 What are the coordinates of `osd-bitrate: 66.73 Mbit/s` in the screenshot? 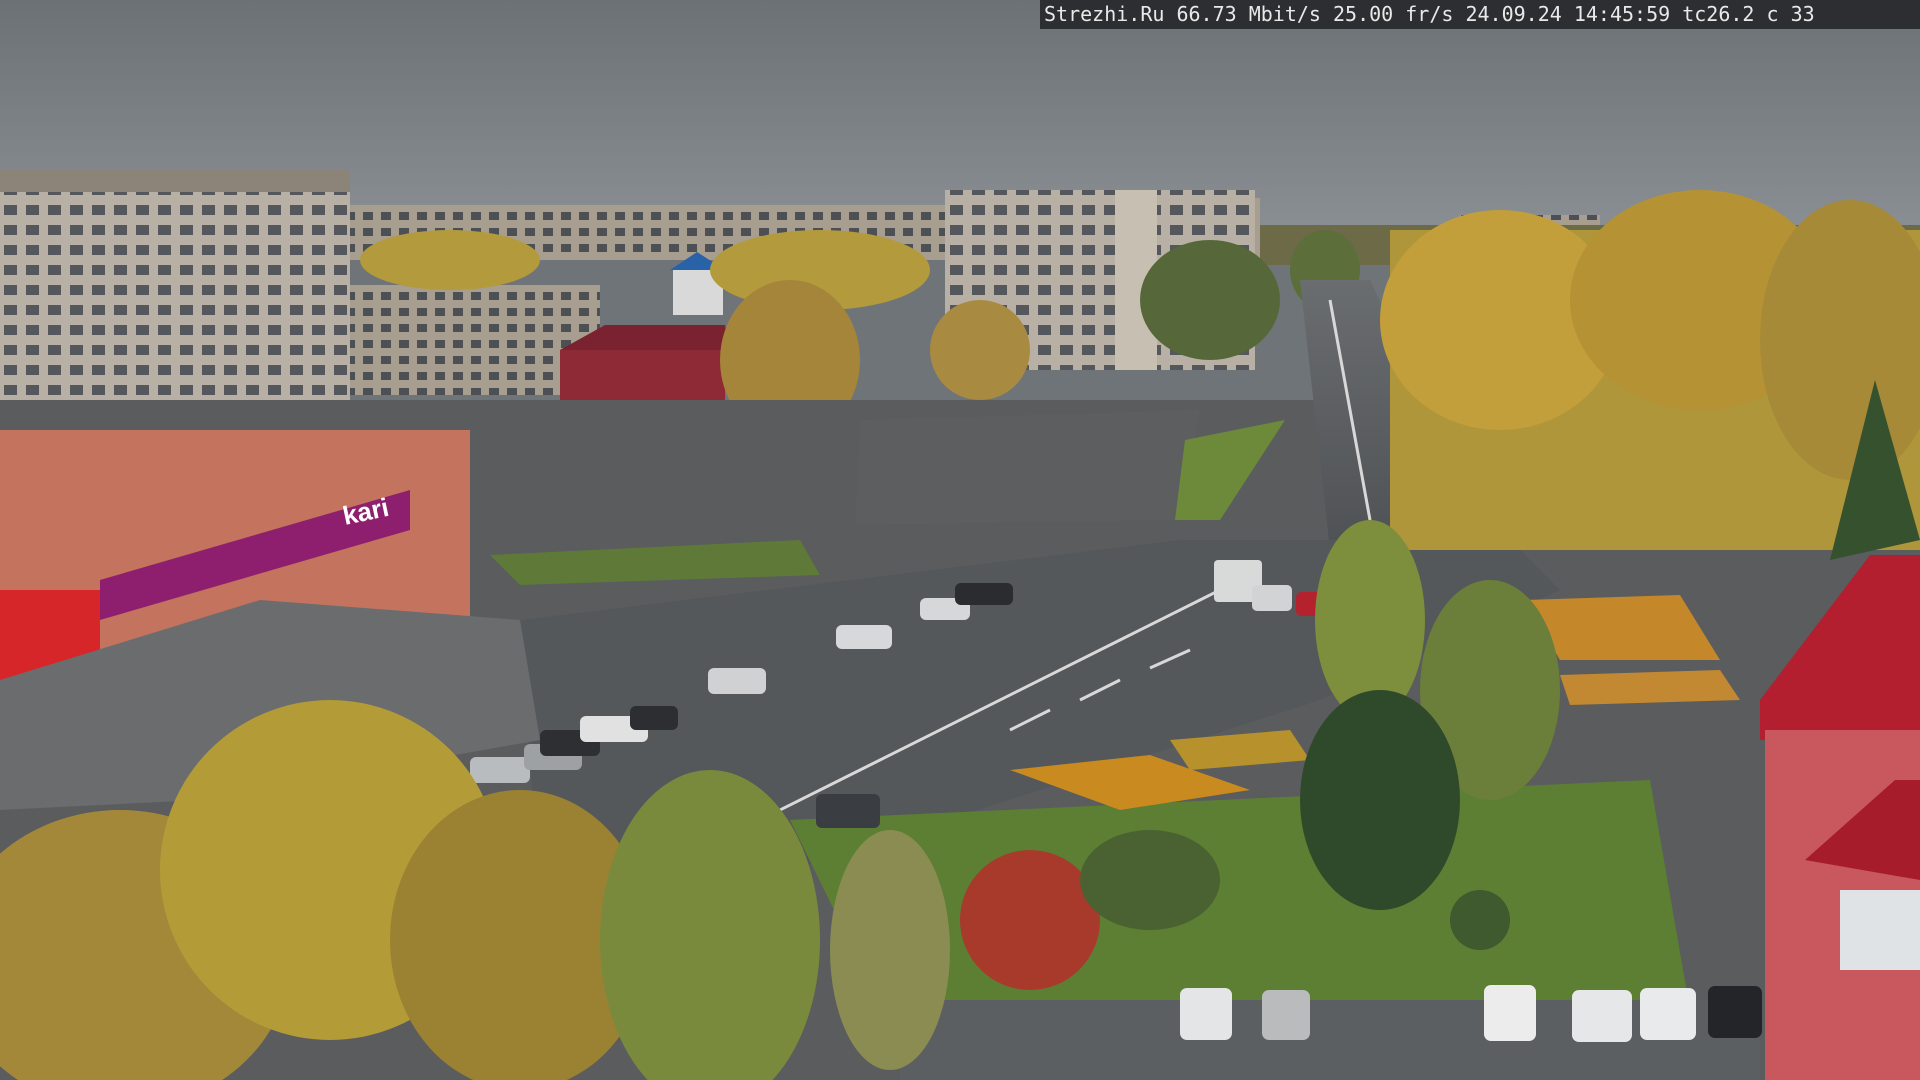 It's located at (1254, 14).